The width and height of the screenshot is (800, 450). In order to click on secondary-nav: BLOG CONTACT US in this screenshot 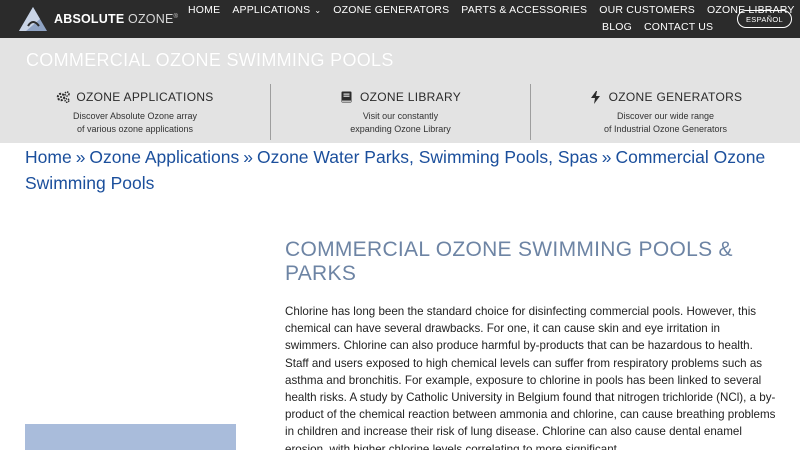, I will do `click(663, 27)`.